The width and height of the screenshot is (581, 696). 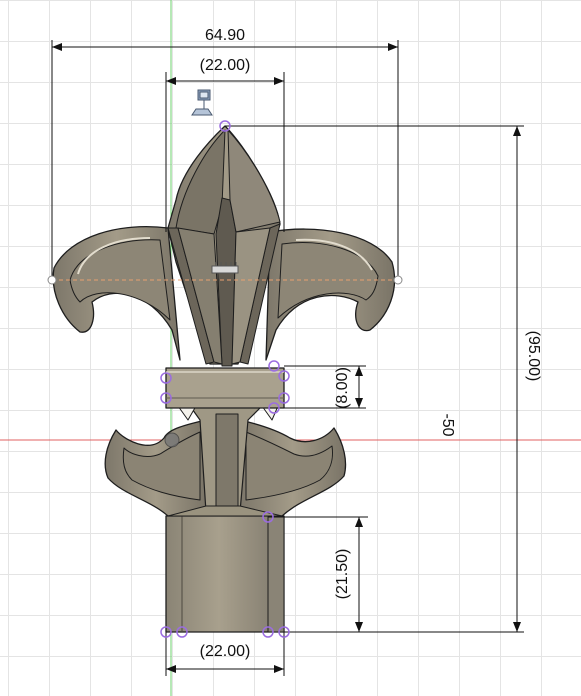 What do you see at coordinates (225, 651) in the screenshot?
I see `bottom-width-dimension: (22.00)` at bounding box center [225, 651].